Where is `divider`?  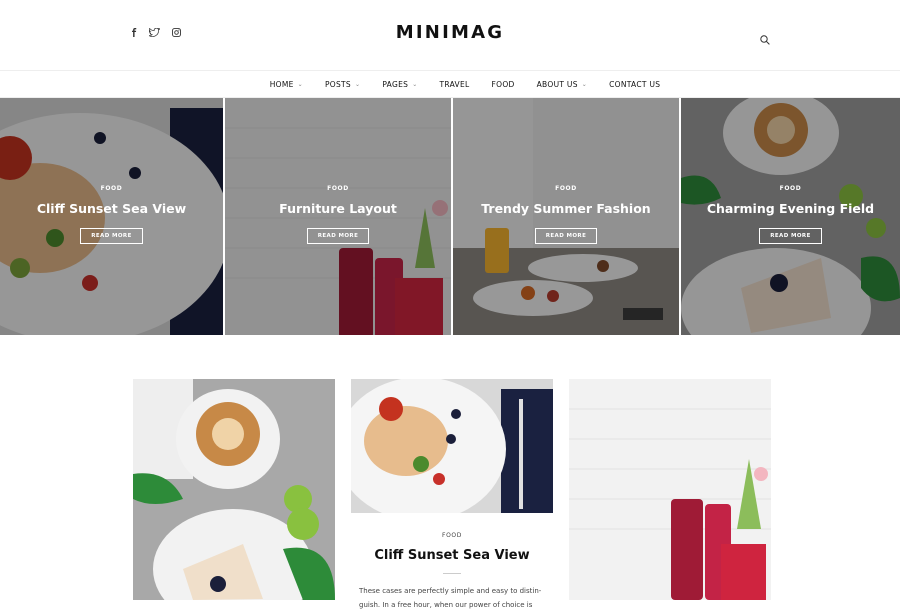 divider is located at coordinates (452, 573).